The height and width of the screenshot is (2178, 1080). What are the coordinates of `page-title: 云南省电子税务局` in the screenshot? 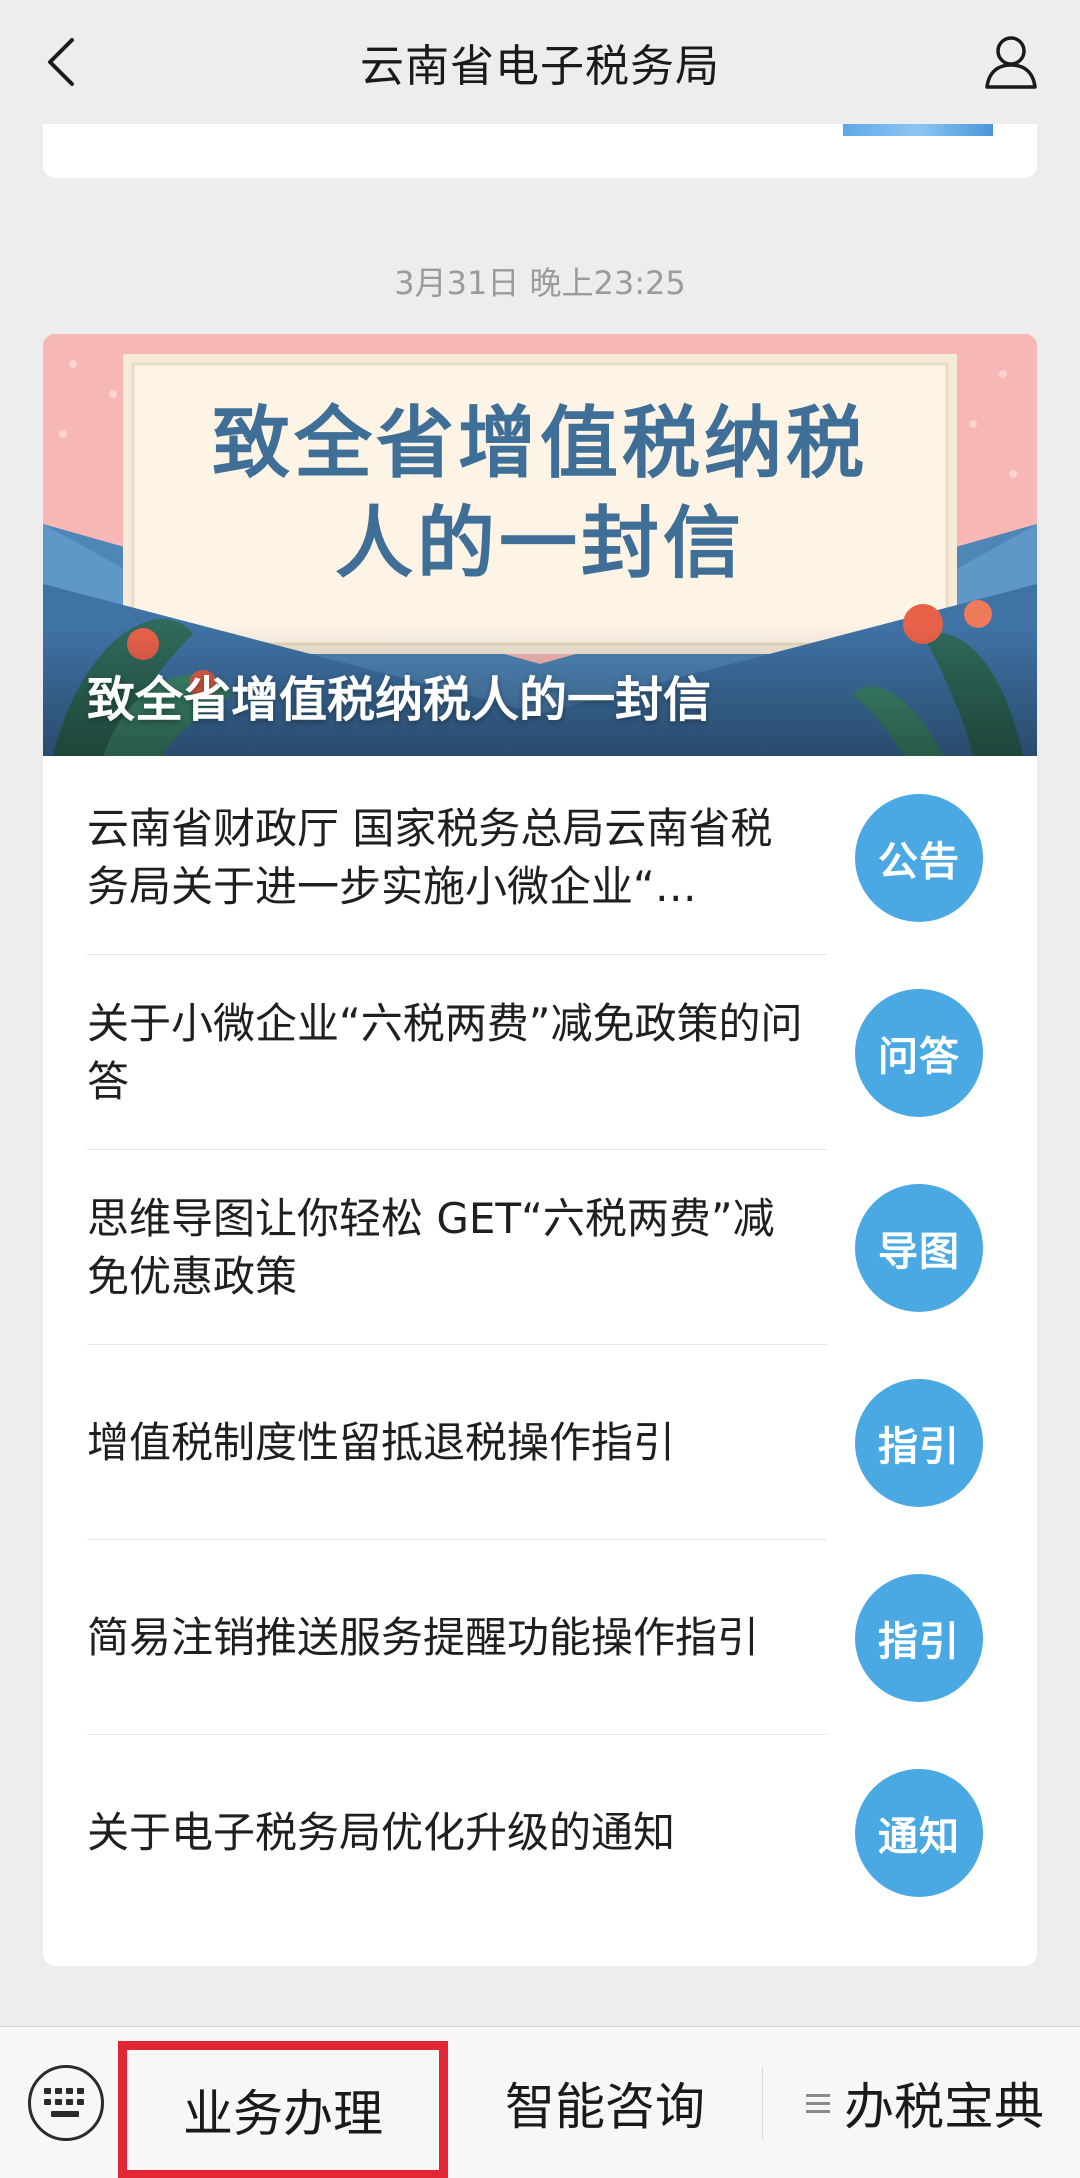 It's located at (540, 66).